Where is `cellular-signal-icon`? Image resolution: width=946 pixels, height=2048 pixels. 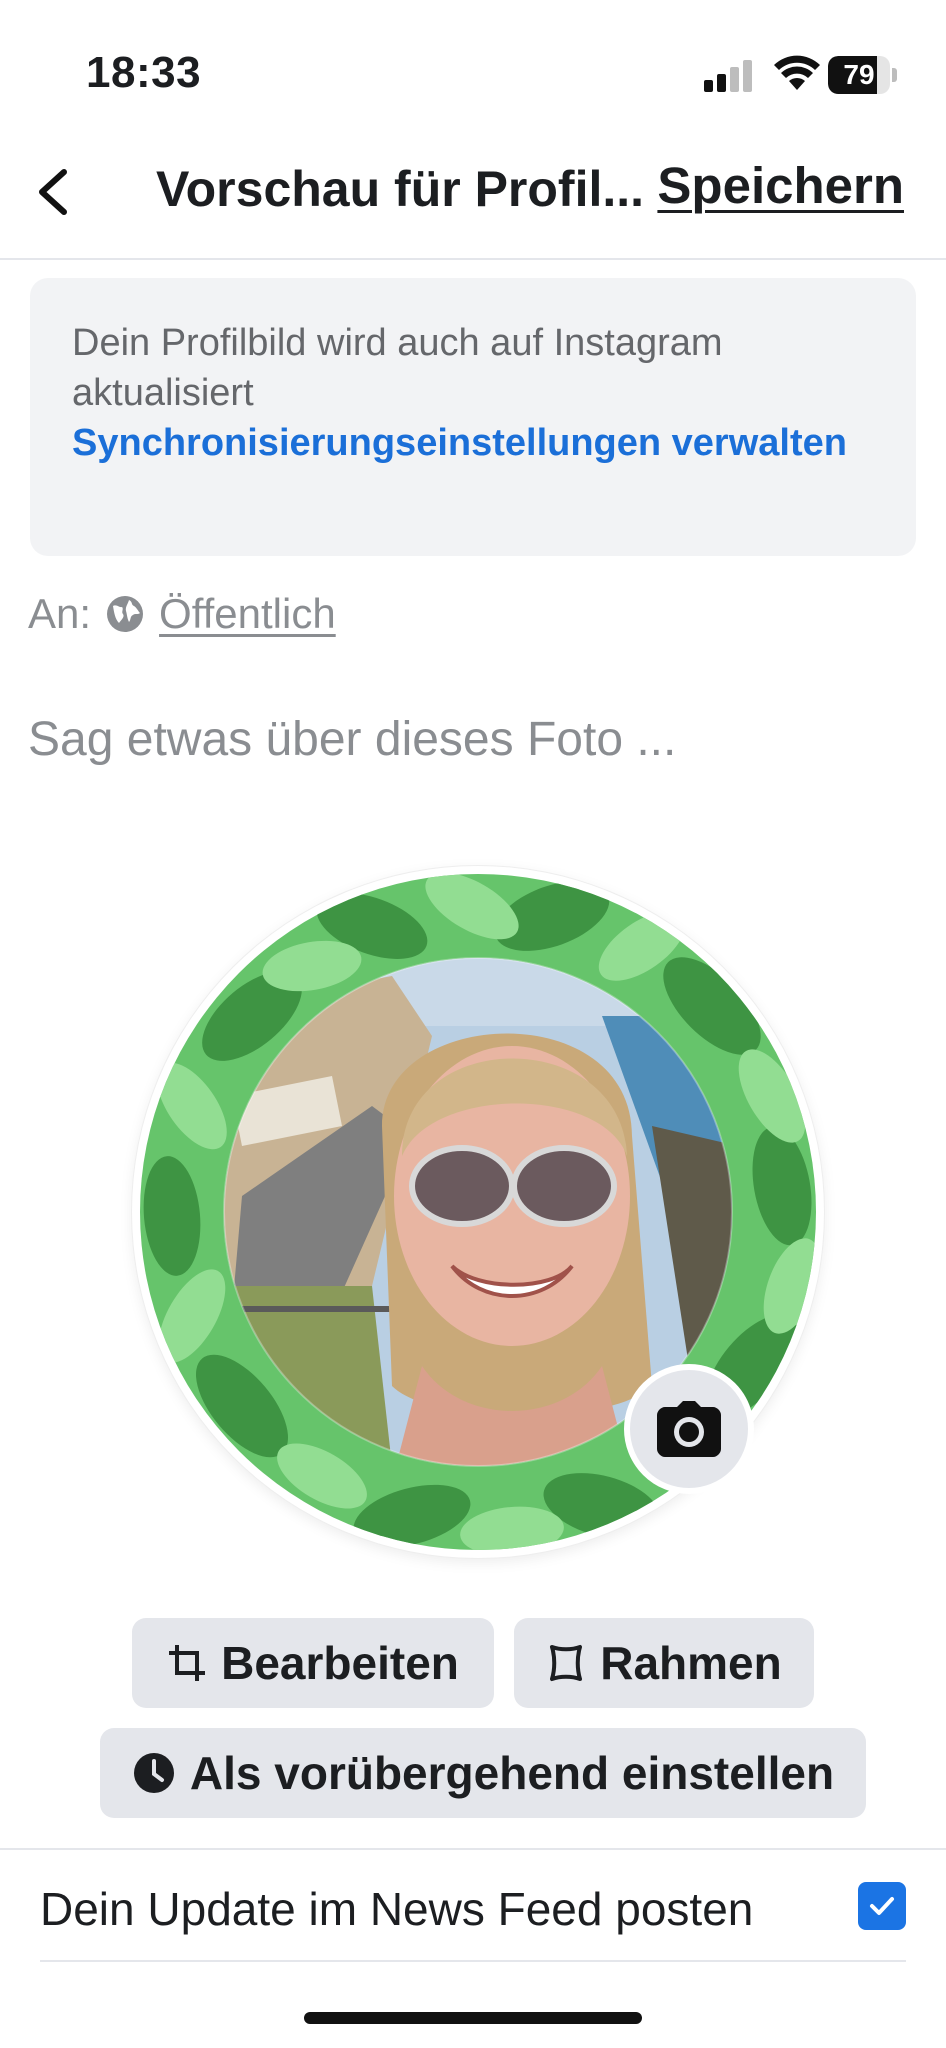
cellular-signal-icon is located at coordinates (728, 76).